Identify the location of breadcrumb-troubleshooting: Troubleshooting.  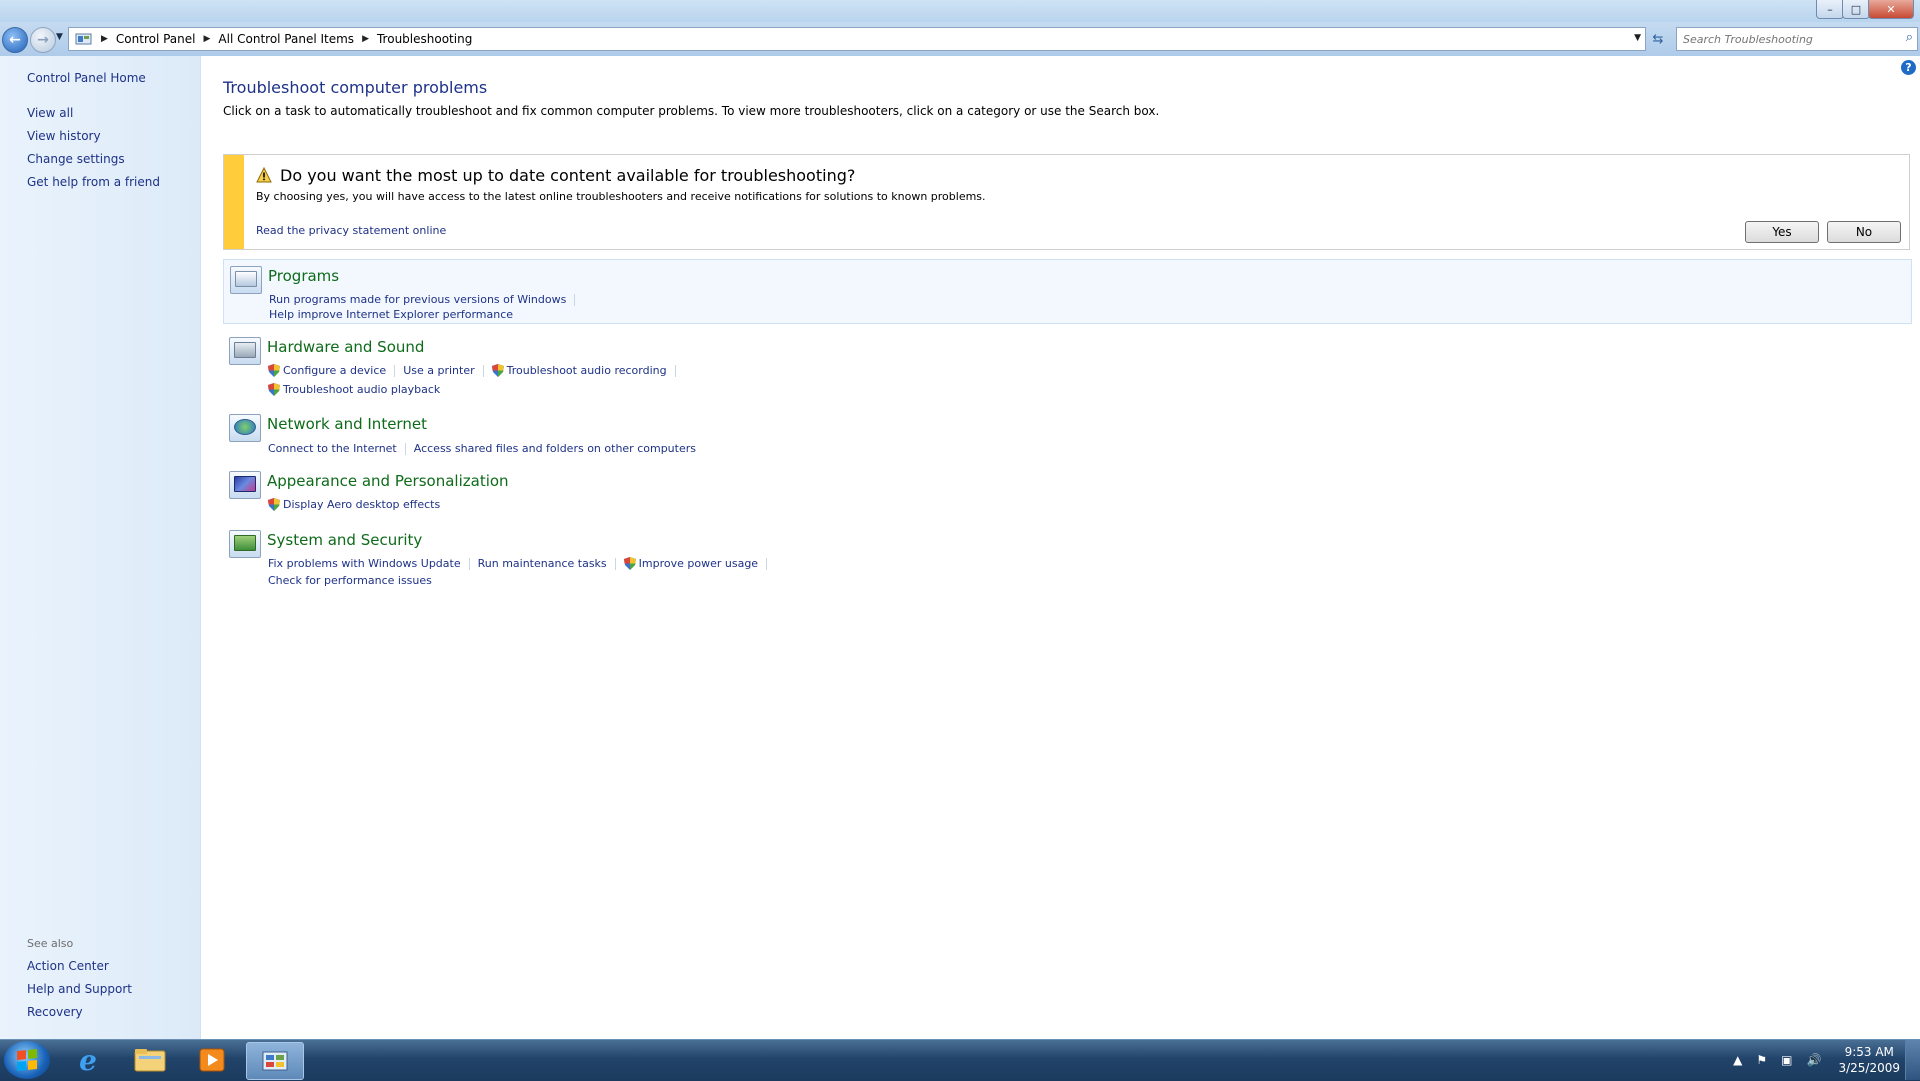
(424, 39).